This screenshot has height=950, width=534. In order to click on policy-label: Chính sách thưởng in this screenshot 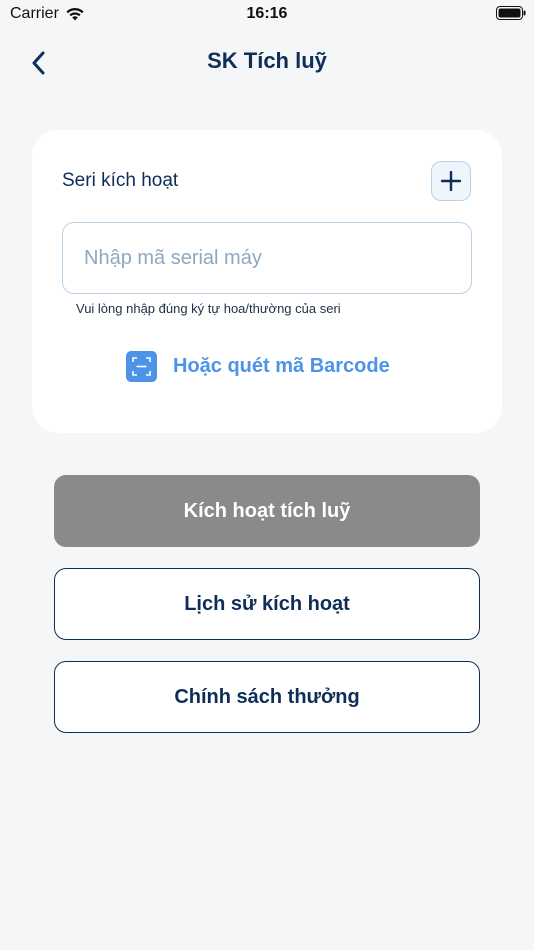, I will do `click(267, 696)`.